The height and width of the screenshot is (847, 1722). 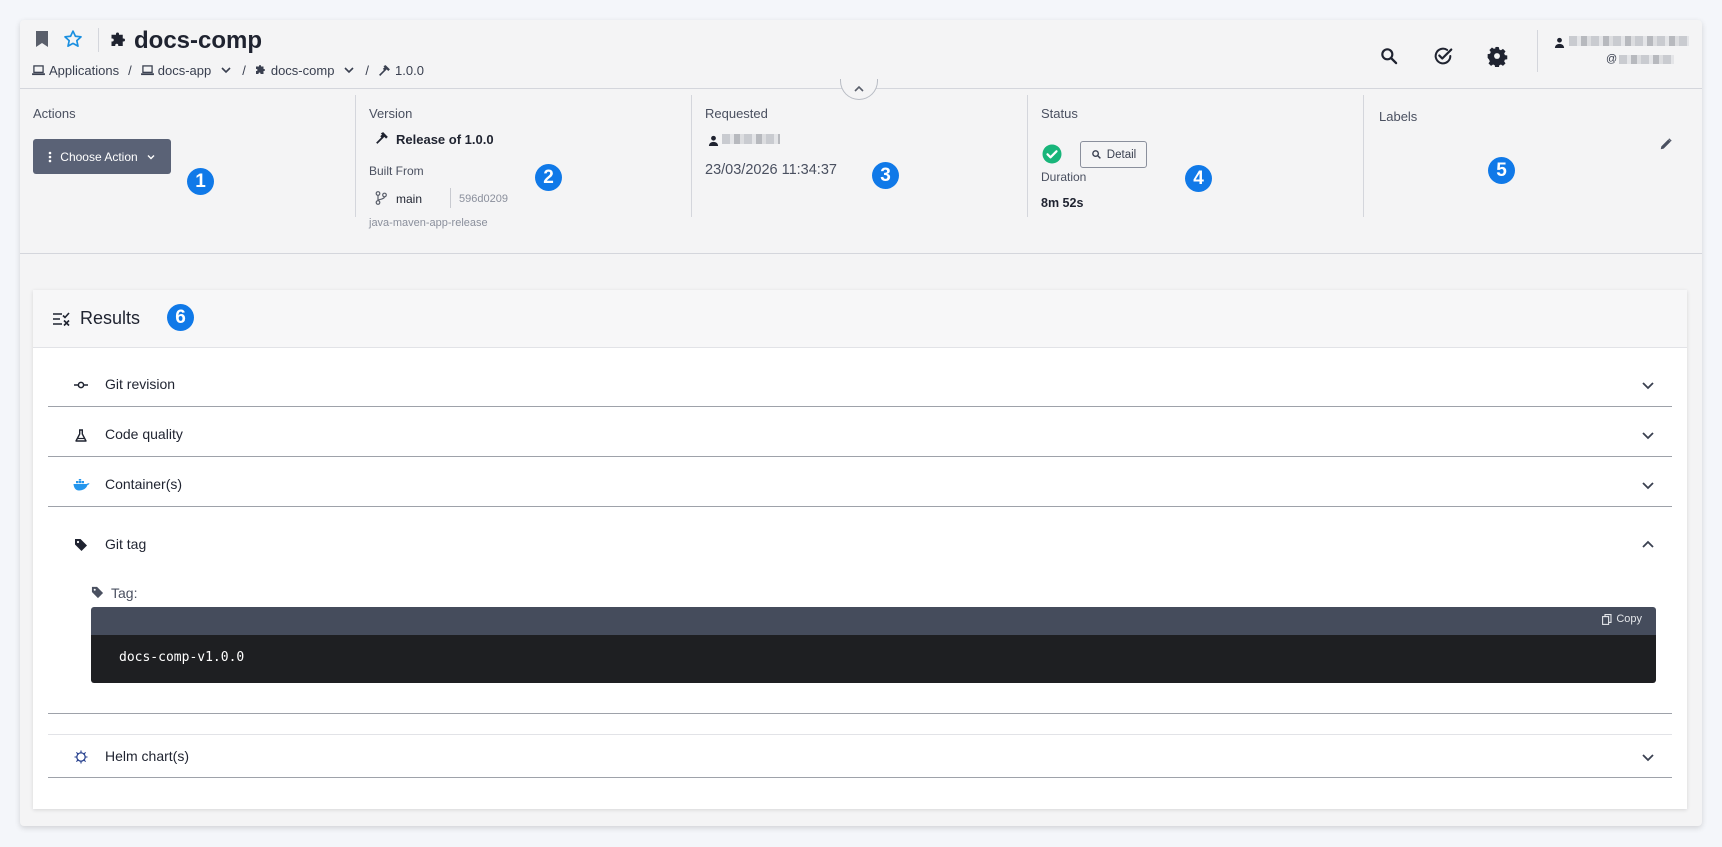 I want to click on check-circle-icon, so click(x=1443, y=56).